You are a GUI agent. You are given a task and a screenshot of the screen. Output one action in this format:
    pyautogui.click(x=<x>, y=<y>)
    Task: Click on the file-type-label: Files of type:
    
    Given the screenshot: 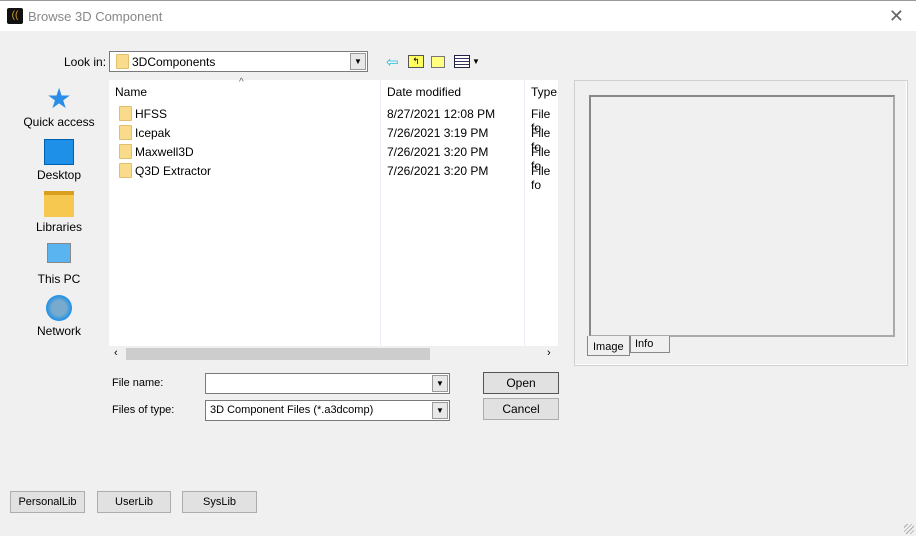 What is the action you would take?
    pyautogui.click(x=143, y=410)
    